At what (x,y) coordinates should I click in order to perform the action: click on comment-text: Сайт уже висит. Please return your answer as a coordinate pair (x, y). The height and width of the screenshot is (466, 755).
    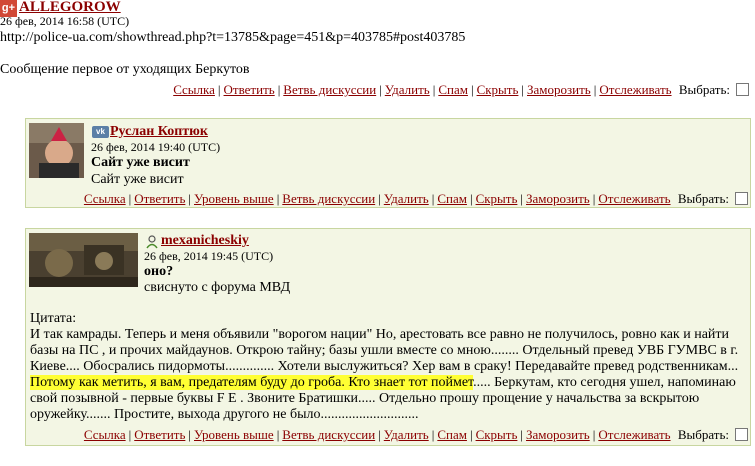
    Looking at the image, I should click on (137, 179).